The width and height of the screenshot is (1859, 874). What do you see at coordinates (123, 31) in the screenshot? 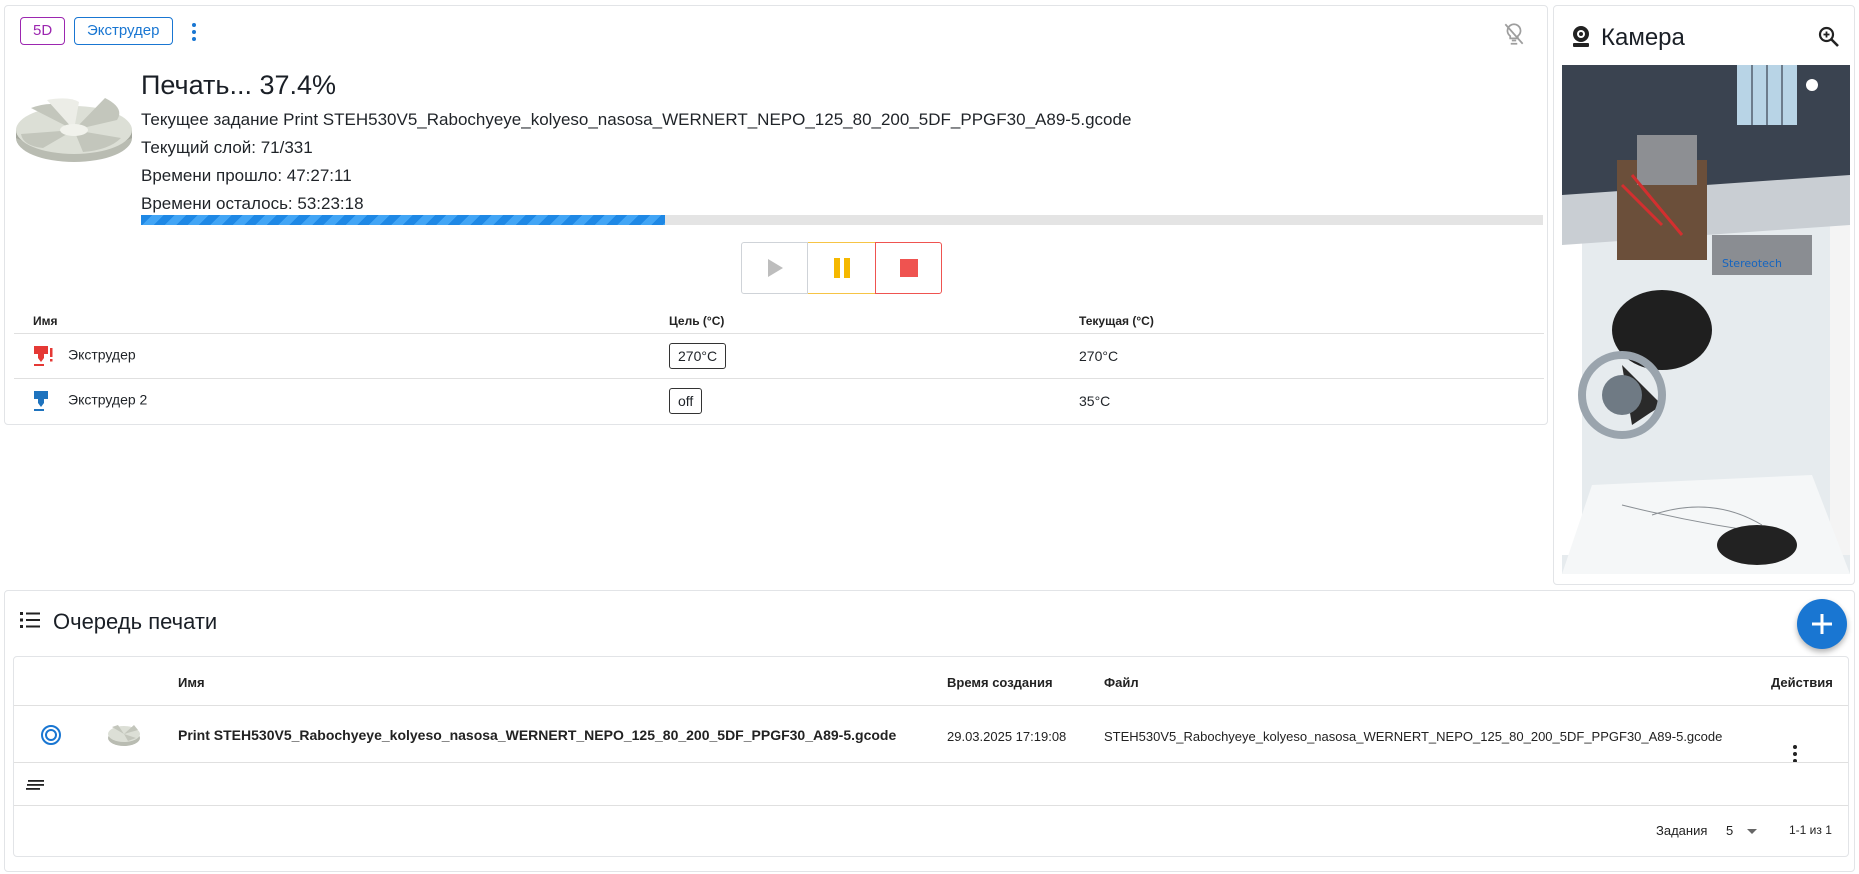
I see `extruder-chip: Экструдер` at bounding box center [123, 31].